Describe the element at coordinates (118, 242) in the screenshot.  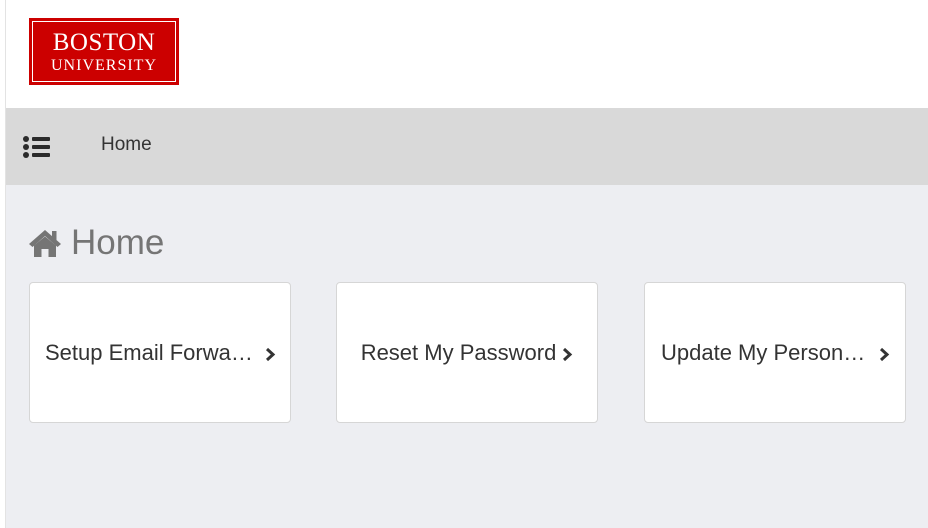
I see `page-title-text: Home` at that location.